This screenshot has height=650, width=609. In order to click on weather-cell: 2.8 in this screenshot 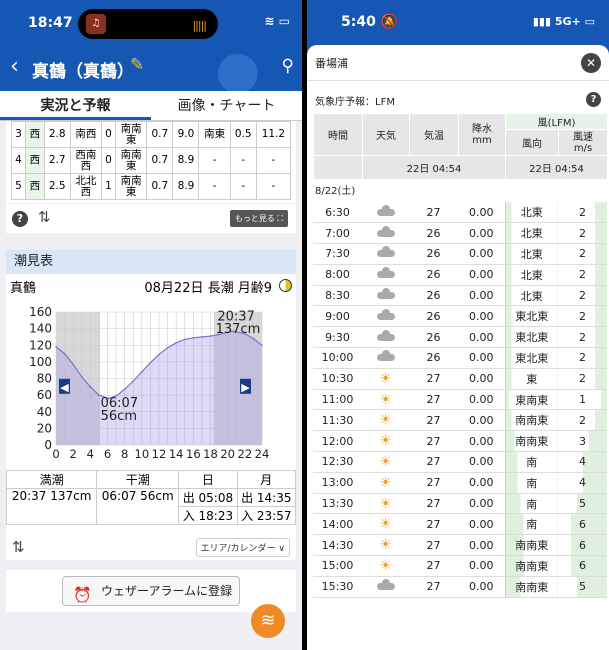, I will do `click(57, 134)`.